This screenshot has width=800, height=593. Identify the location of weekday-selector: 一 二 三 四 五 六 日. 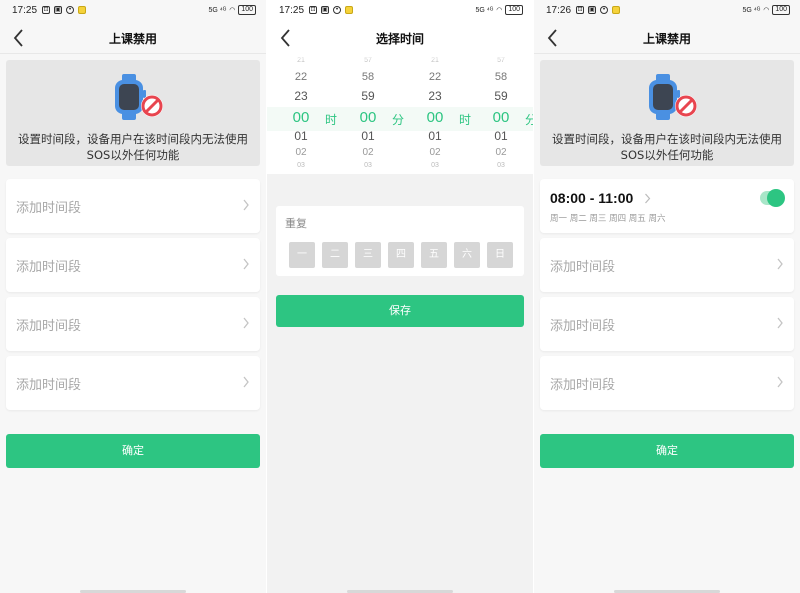
(401, 255).